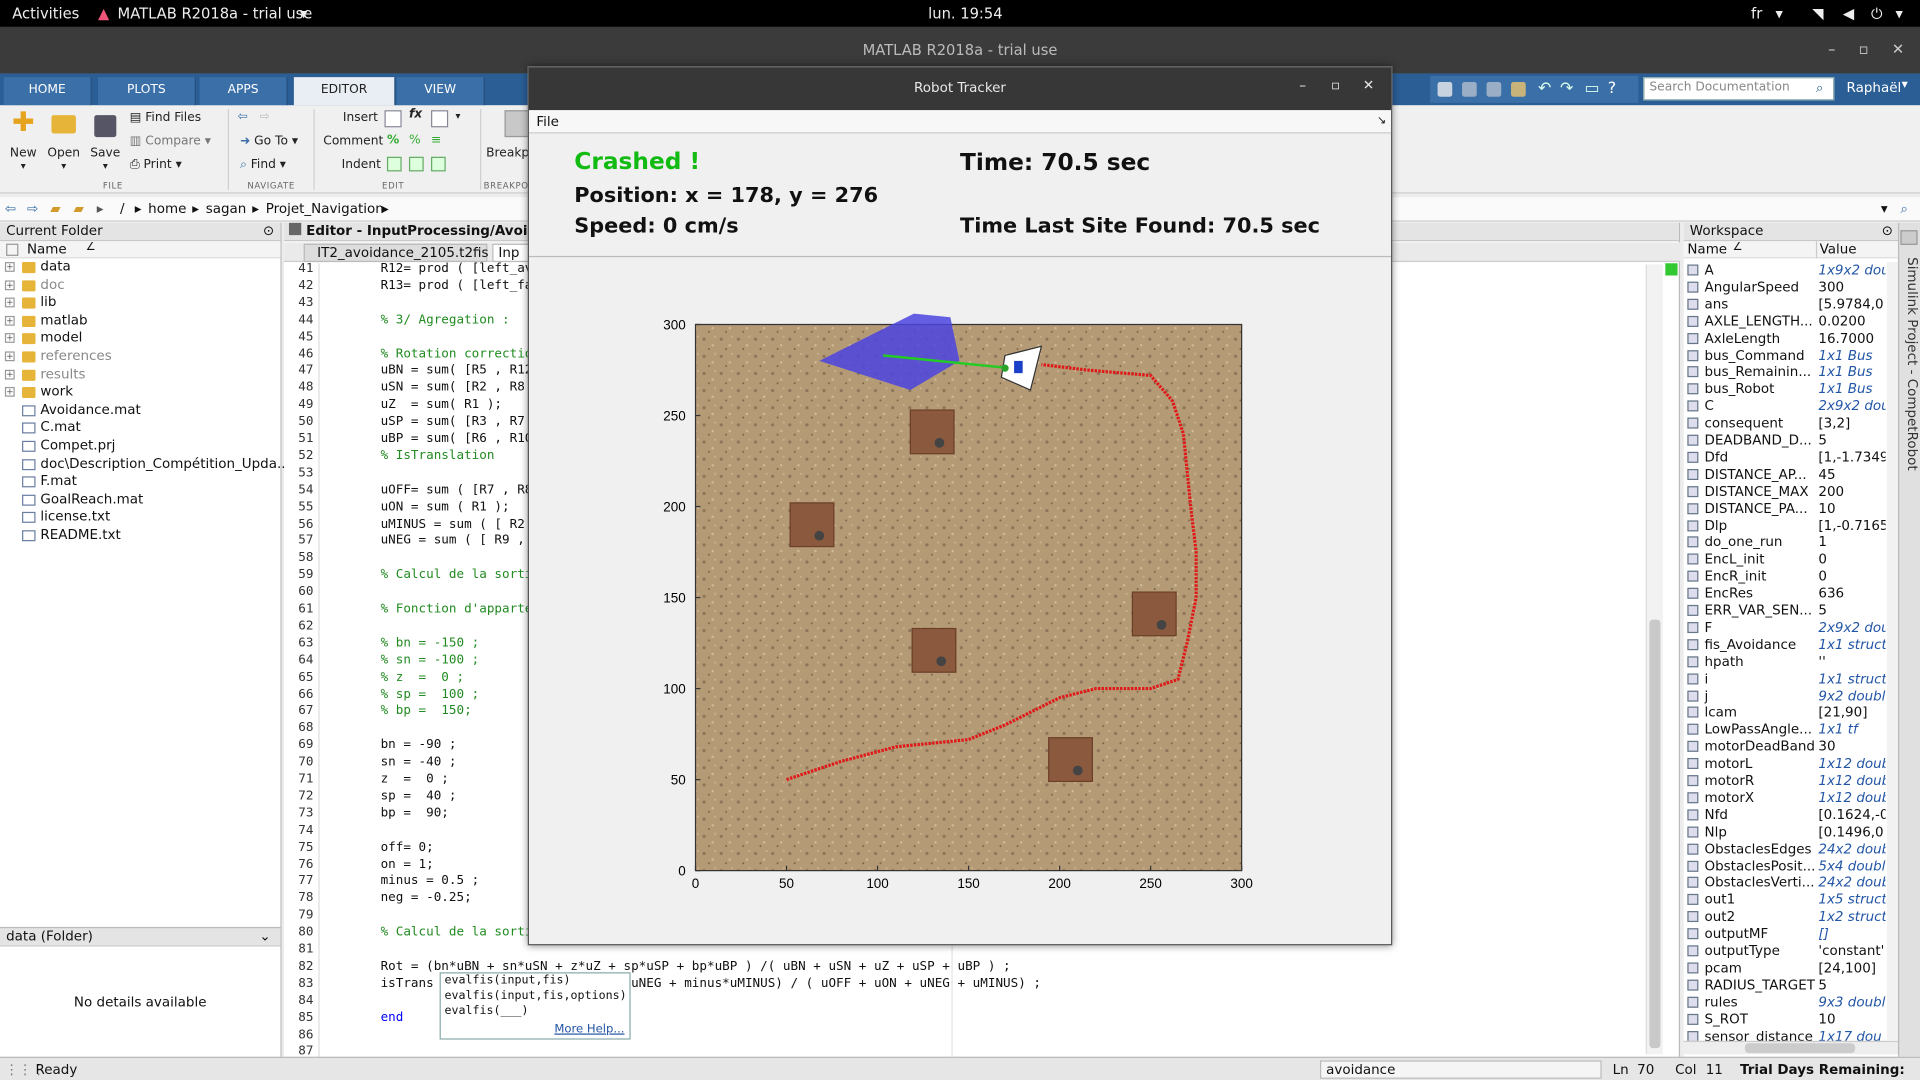 This screenshot has width=1920, height=1080. Describe the element at coordinates (440, 91) in the screenshot. I see `tab-view: VIEW` at that location.